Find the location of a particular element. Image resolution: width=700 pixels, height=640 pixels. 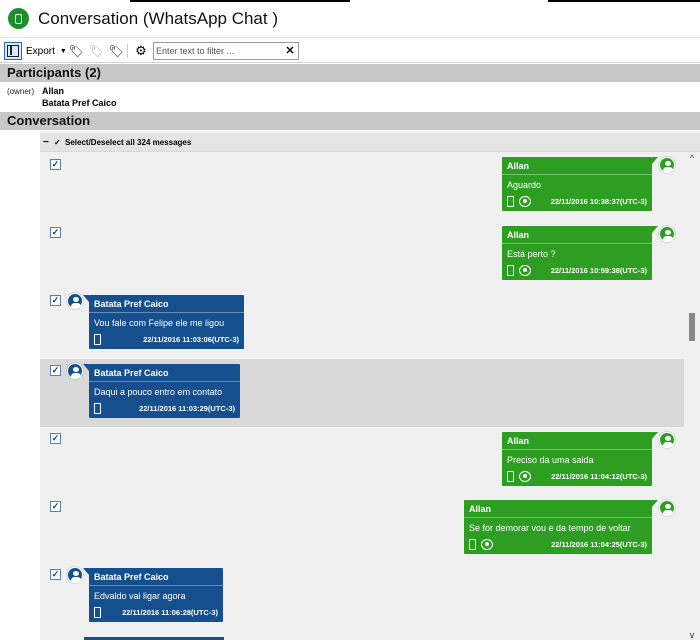

tag-add-icon: 🏷 is located at coordinates (116, 51).